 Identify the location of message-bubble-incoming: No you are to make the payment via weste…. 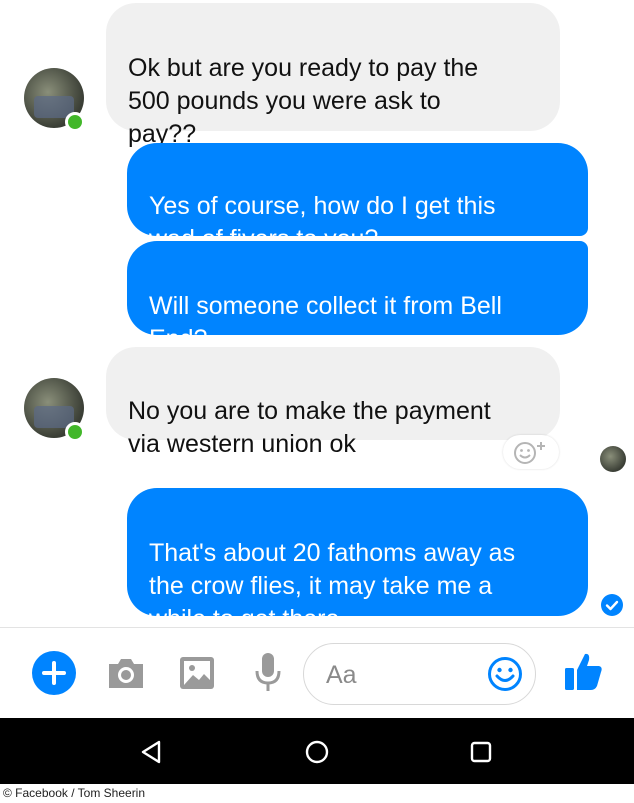
(333, 402).